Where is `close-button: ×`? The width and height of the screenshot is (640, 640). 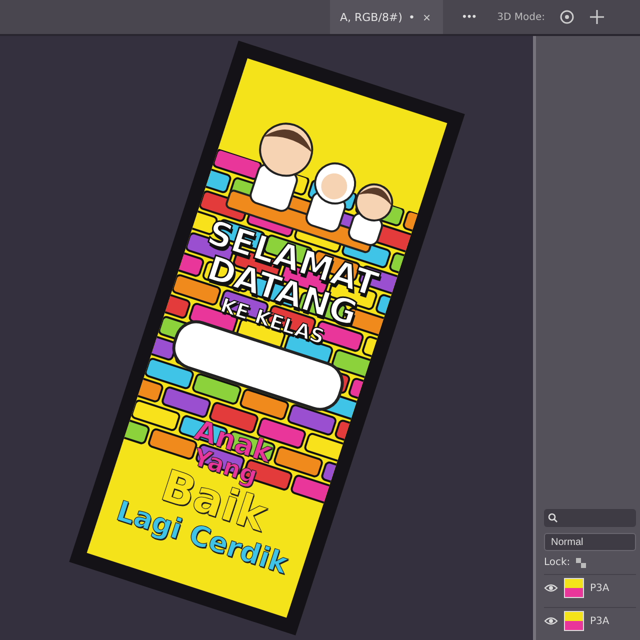 close-button: × is located at coordinates (426, 17).